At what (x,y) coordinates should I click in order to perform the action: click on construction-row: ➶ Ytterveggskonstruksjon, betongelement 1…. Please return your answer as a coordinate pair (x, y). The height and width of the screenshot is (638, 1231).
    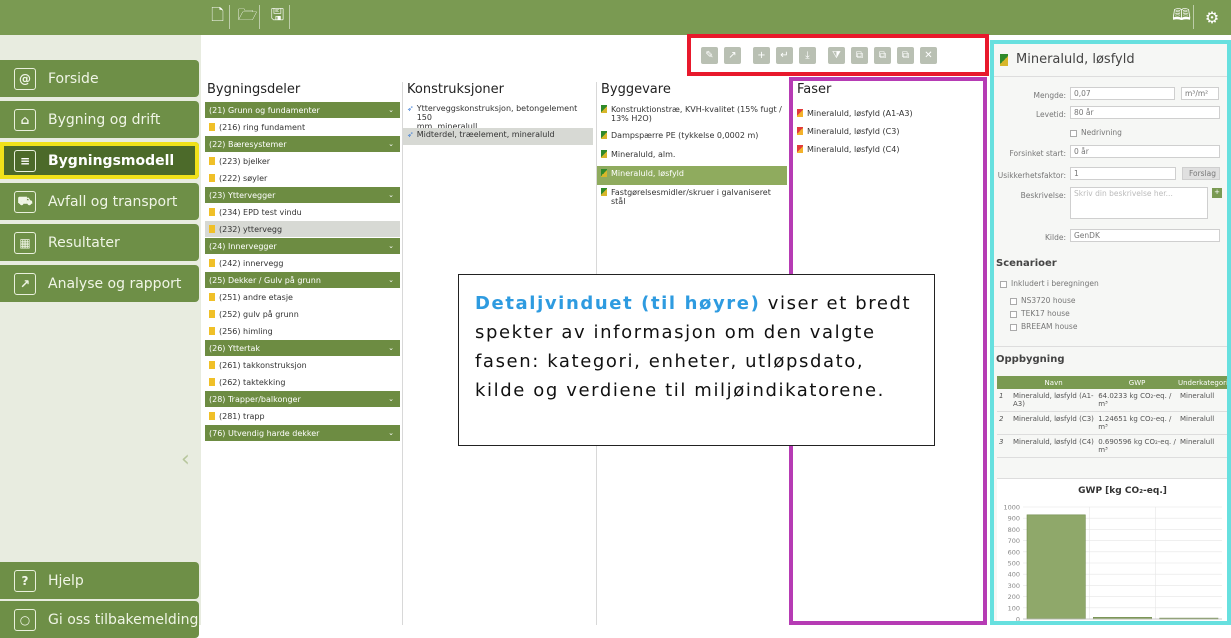
    Looking at the image, I should click on (498, 115).